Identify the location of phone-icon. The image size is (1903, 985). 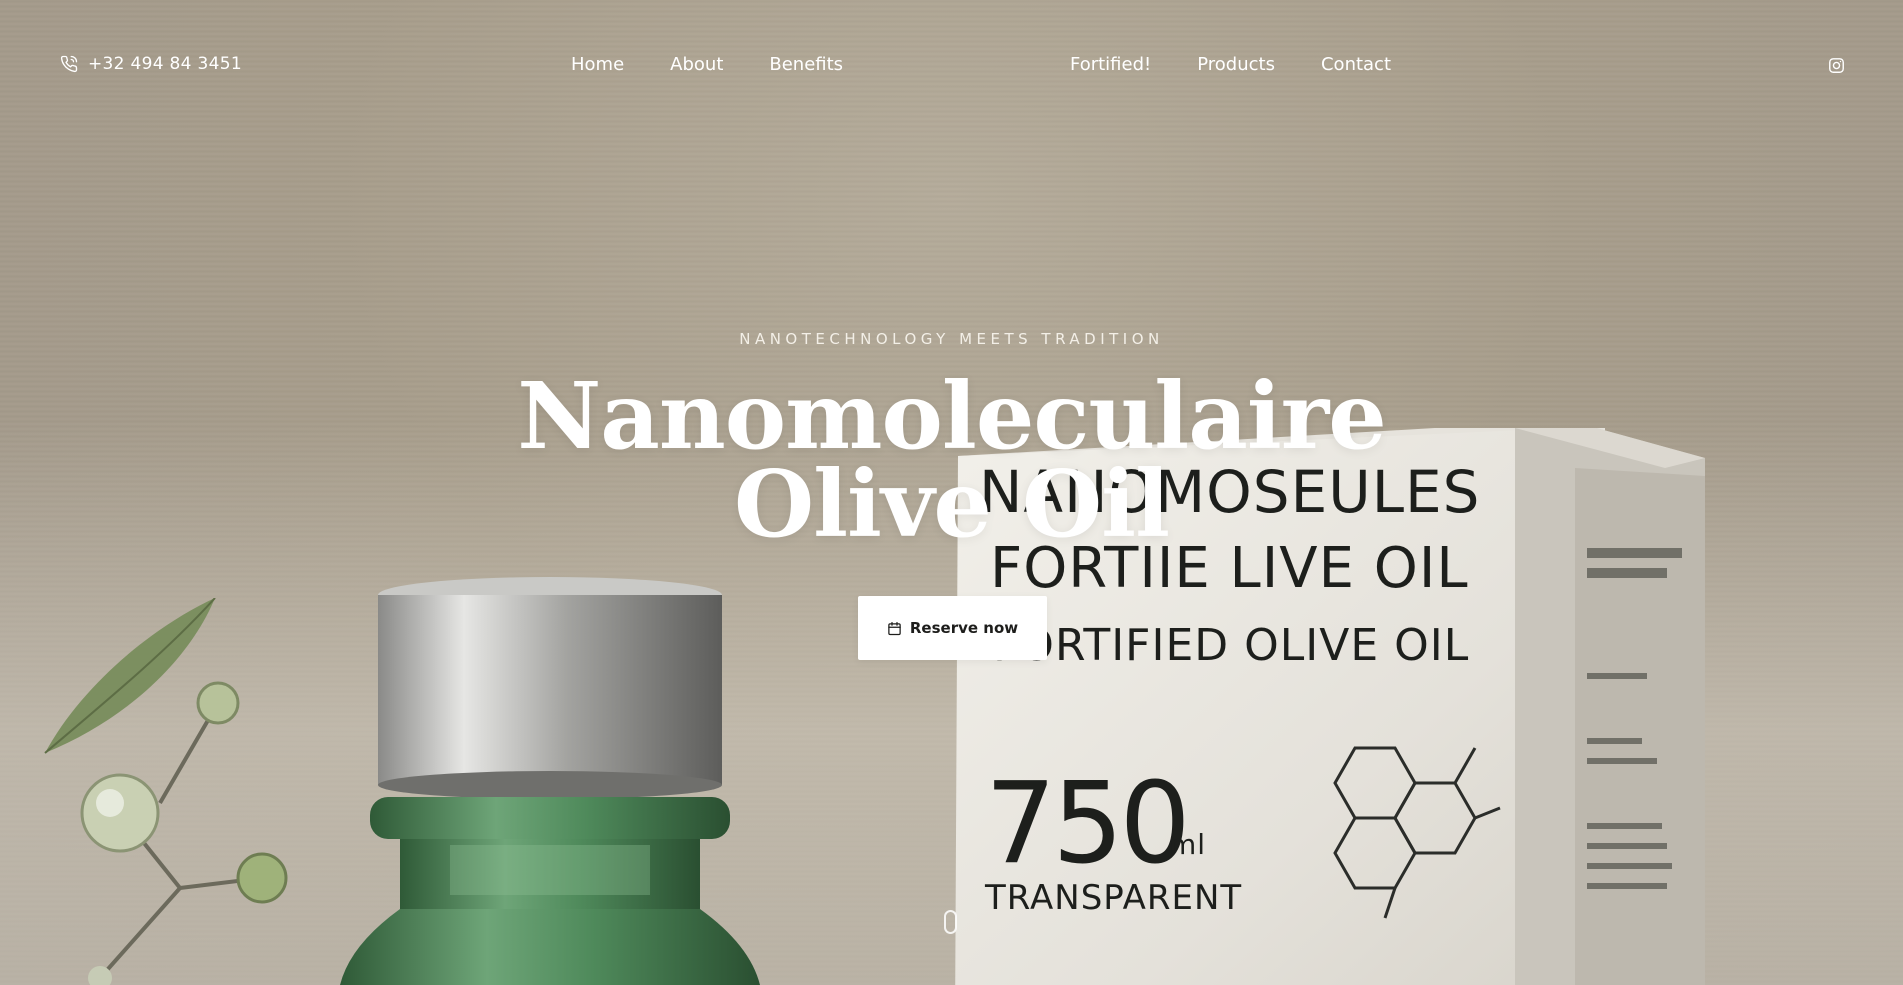
(69, 64).